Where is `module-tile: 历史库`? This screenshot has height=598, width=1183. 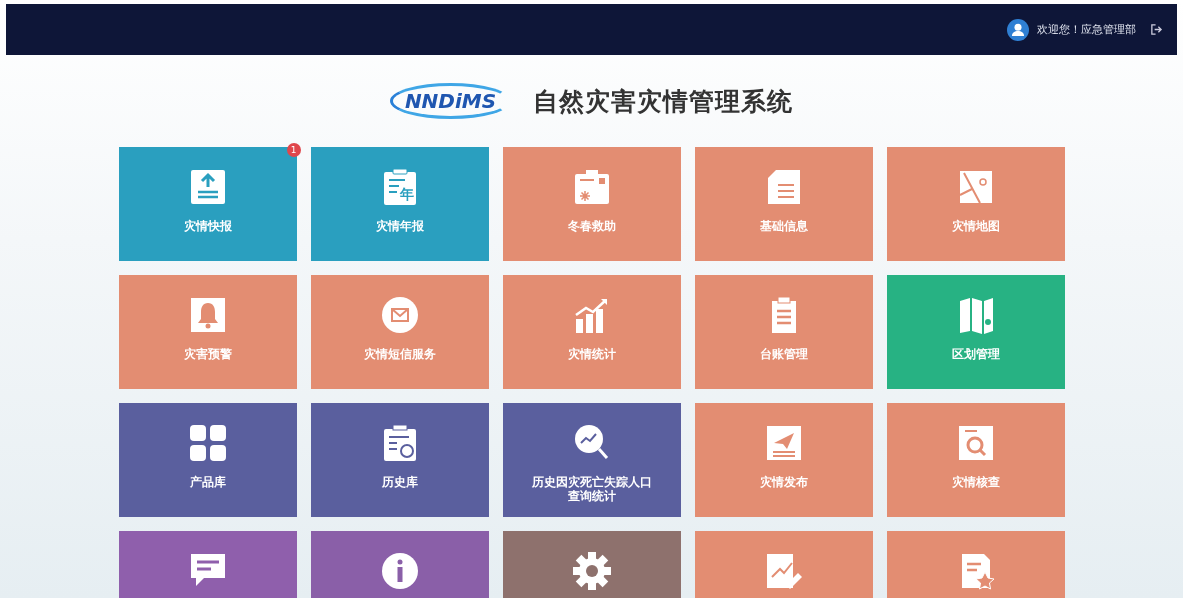
module-tile: 历史库 is located at coordinates (399, 460).